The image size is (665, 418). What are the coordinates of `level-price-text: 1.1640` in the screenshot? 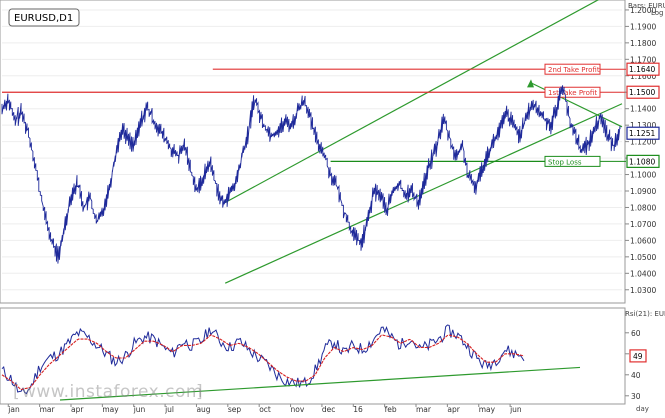 It's located at (642, 69).